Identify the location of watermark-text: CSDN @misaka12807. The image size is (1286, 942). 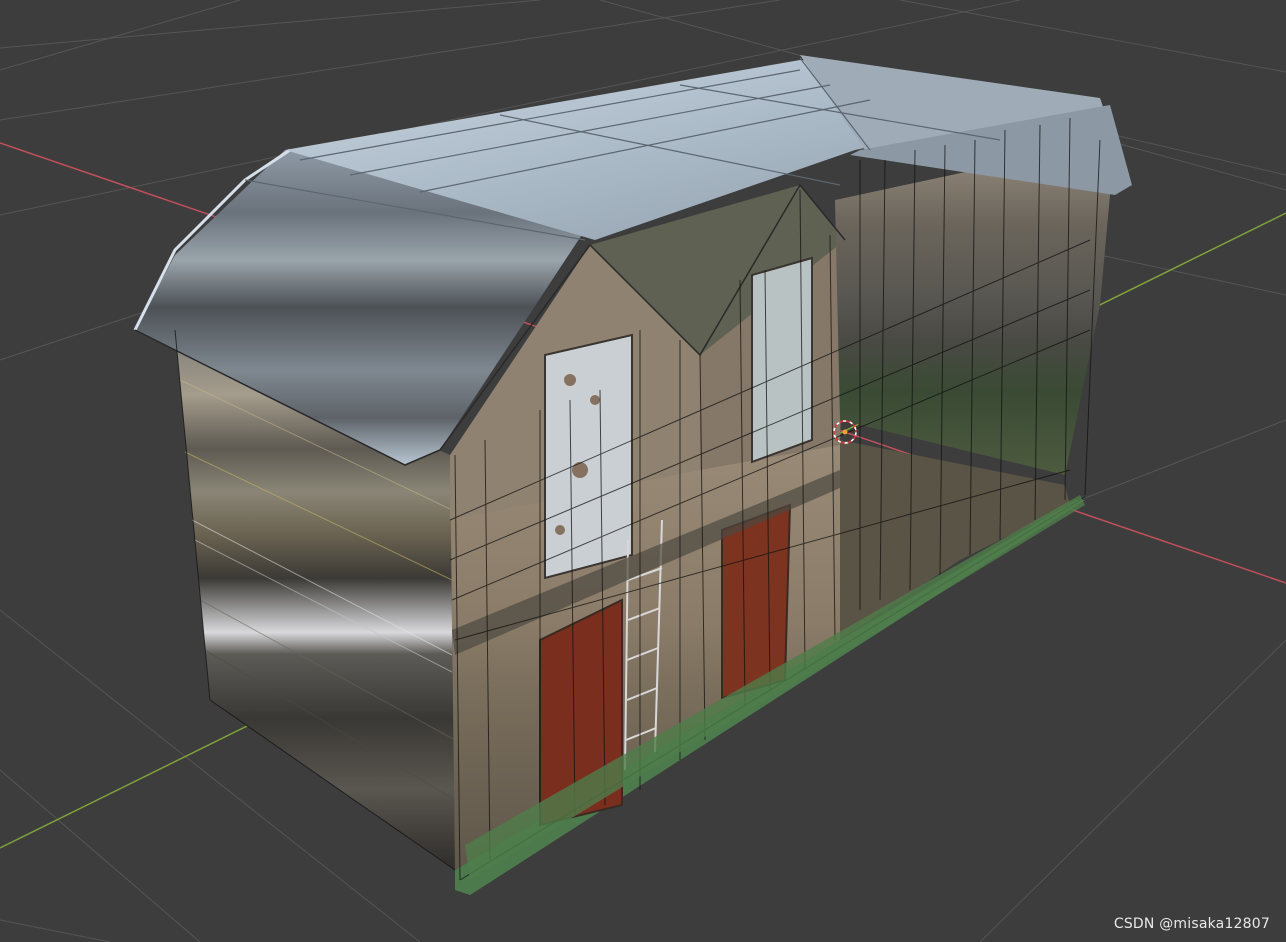
(1191, 924).